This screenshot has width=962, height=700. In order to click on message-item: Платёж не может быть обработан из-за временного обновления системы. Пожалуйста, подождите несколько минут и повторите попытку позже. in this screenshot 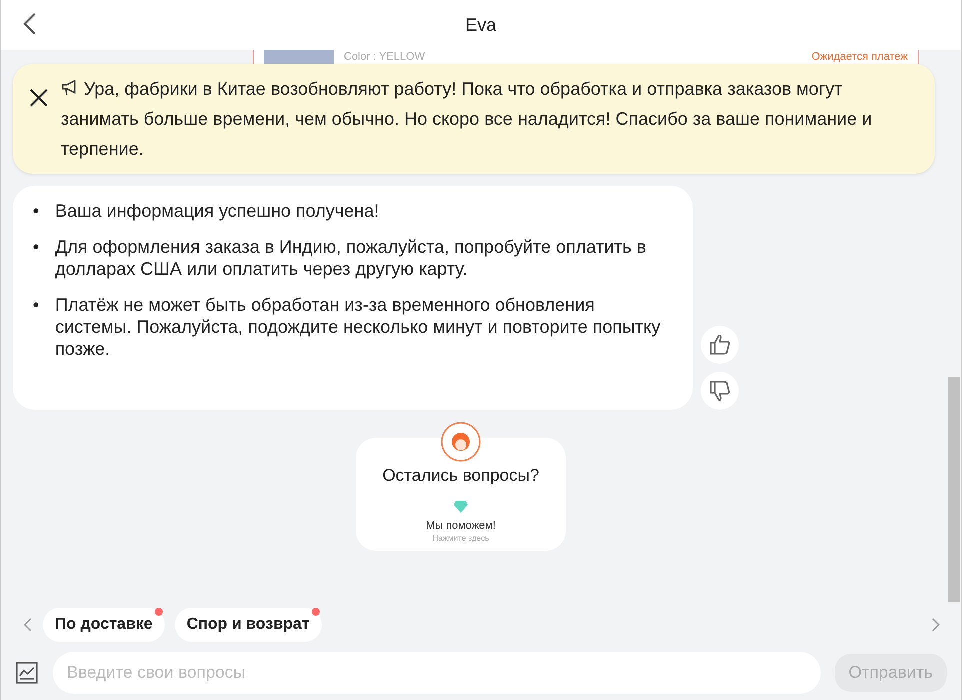, I will do `click(358, 327)`.